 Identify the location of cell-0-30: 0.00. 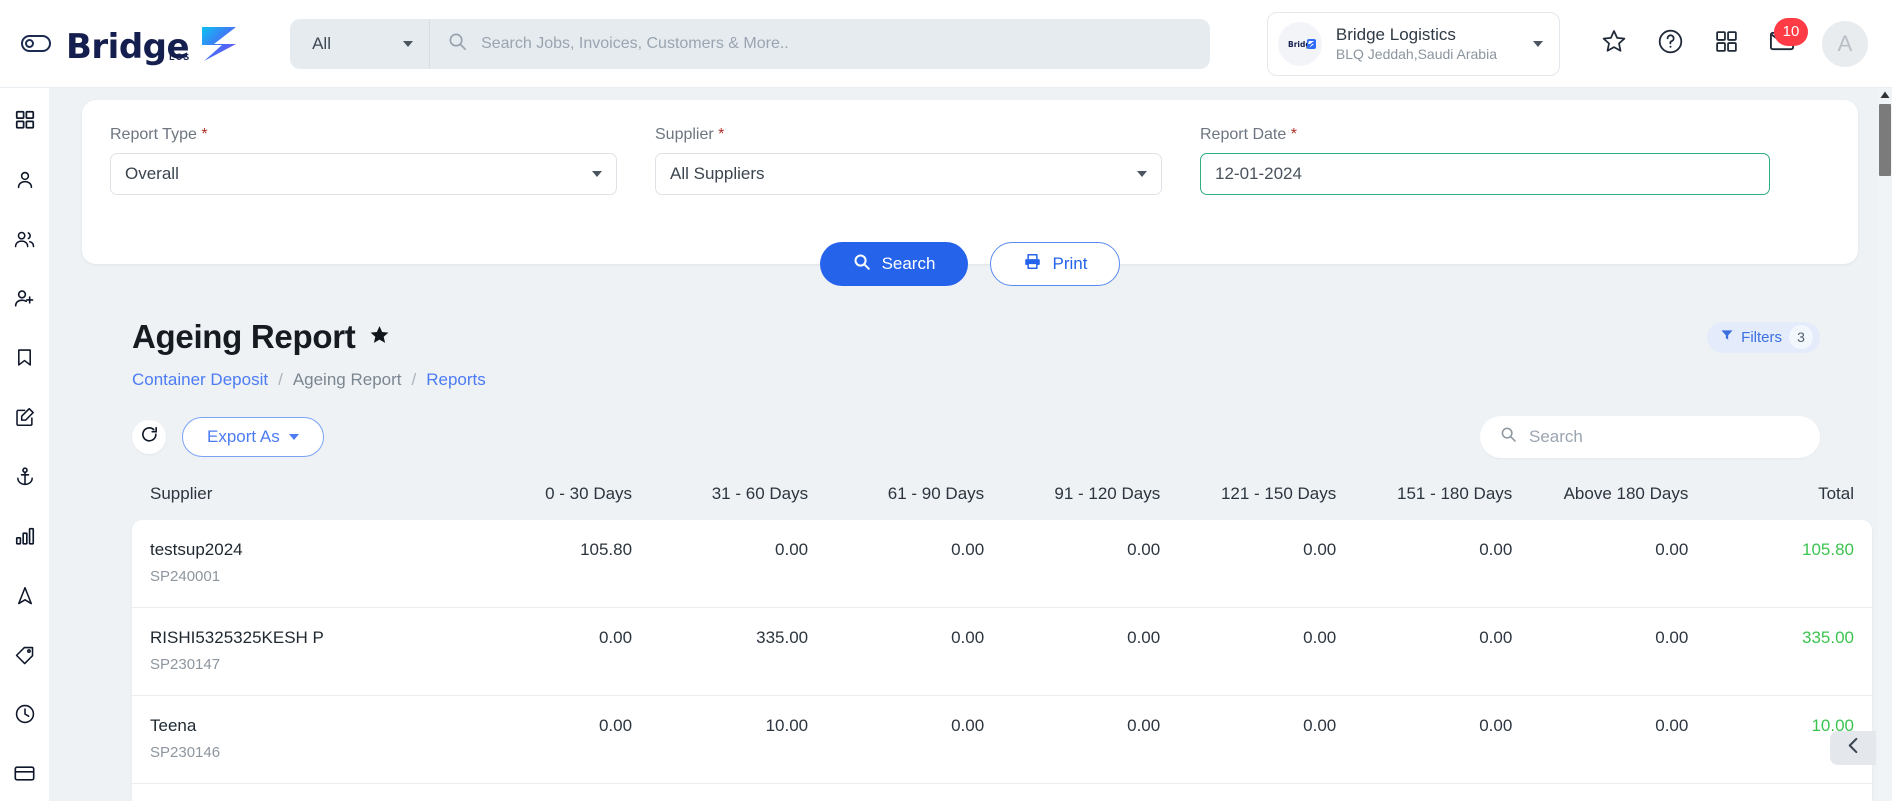
(615, 637).